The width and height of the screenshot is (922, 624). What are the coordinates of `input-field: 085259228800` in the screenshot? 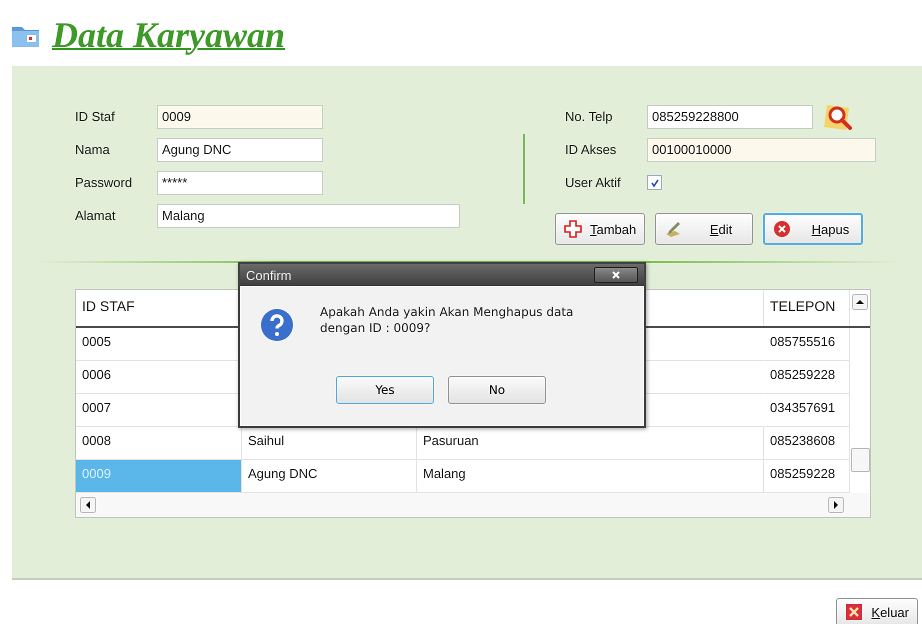 It's located at (730, 116).